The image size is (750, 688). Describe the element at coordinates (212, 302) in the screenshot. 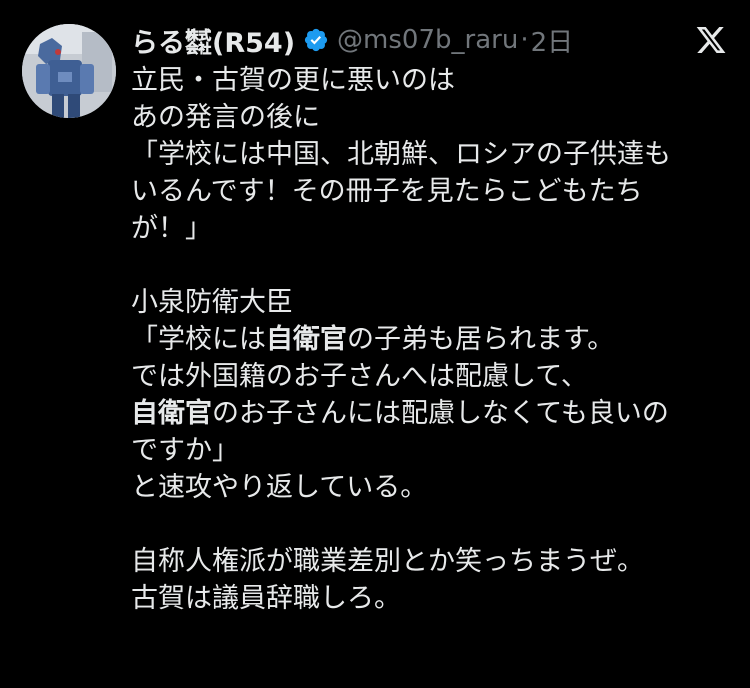

I see `text-line: 小泉防衛大臣` at that location.